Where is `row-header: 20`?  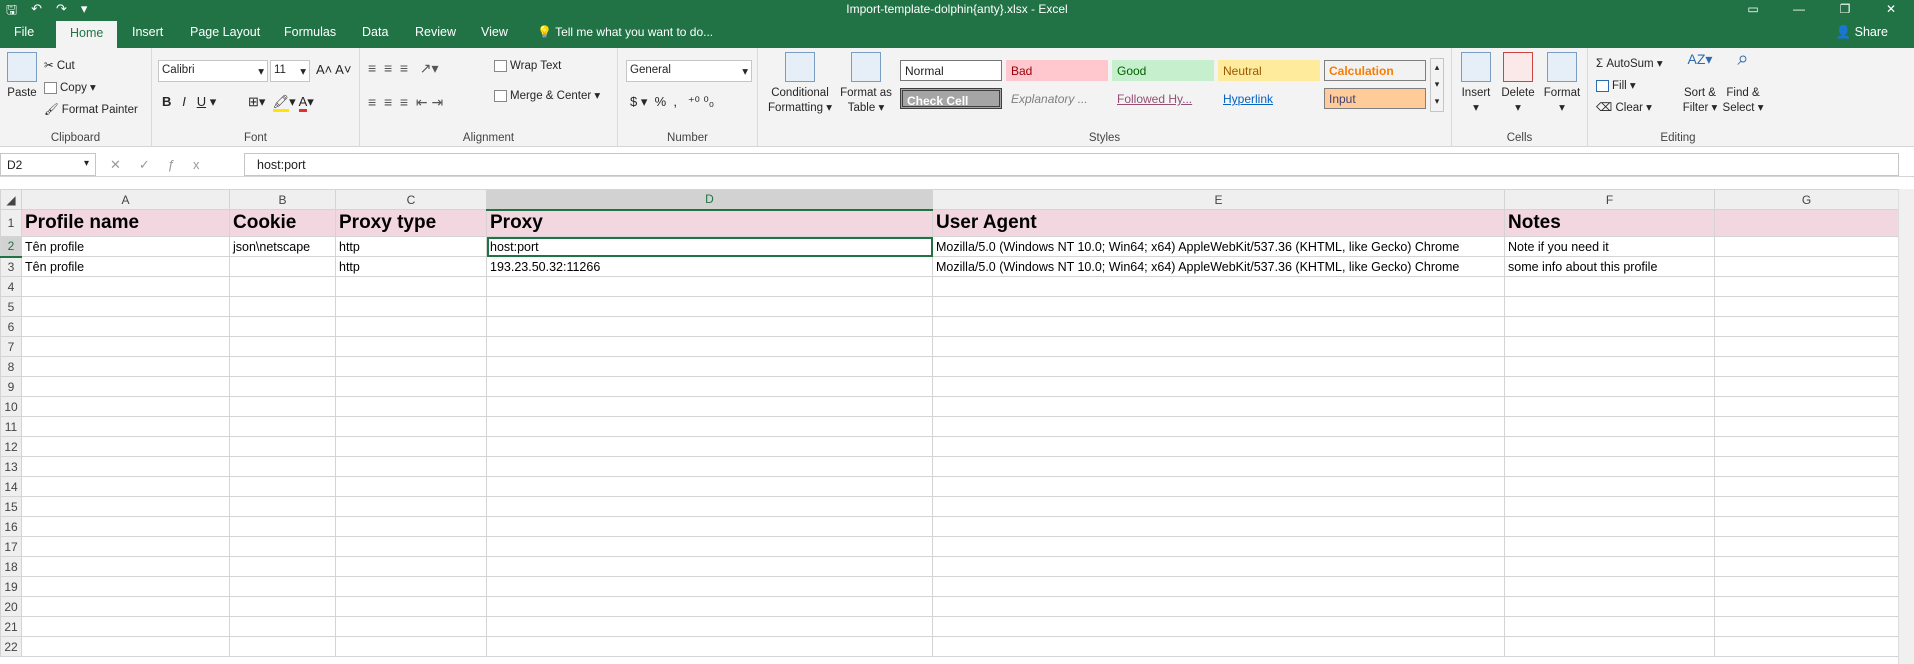
row-header: 20 is located at coordinates (11, 606).